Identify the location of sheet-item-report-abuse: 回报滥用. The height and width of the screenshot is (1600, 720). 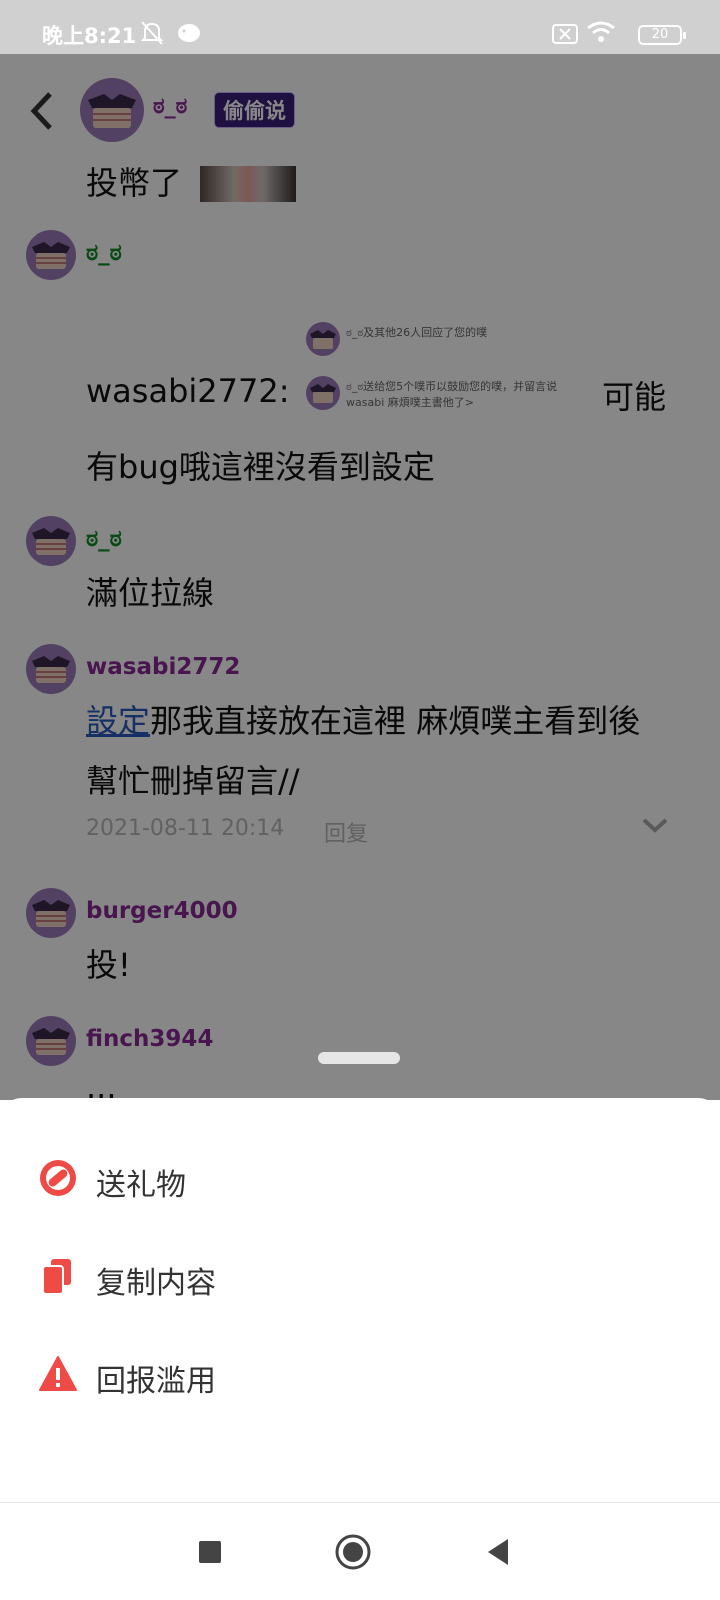
(360, 1374).